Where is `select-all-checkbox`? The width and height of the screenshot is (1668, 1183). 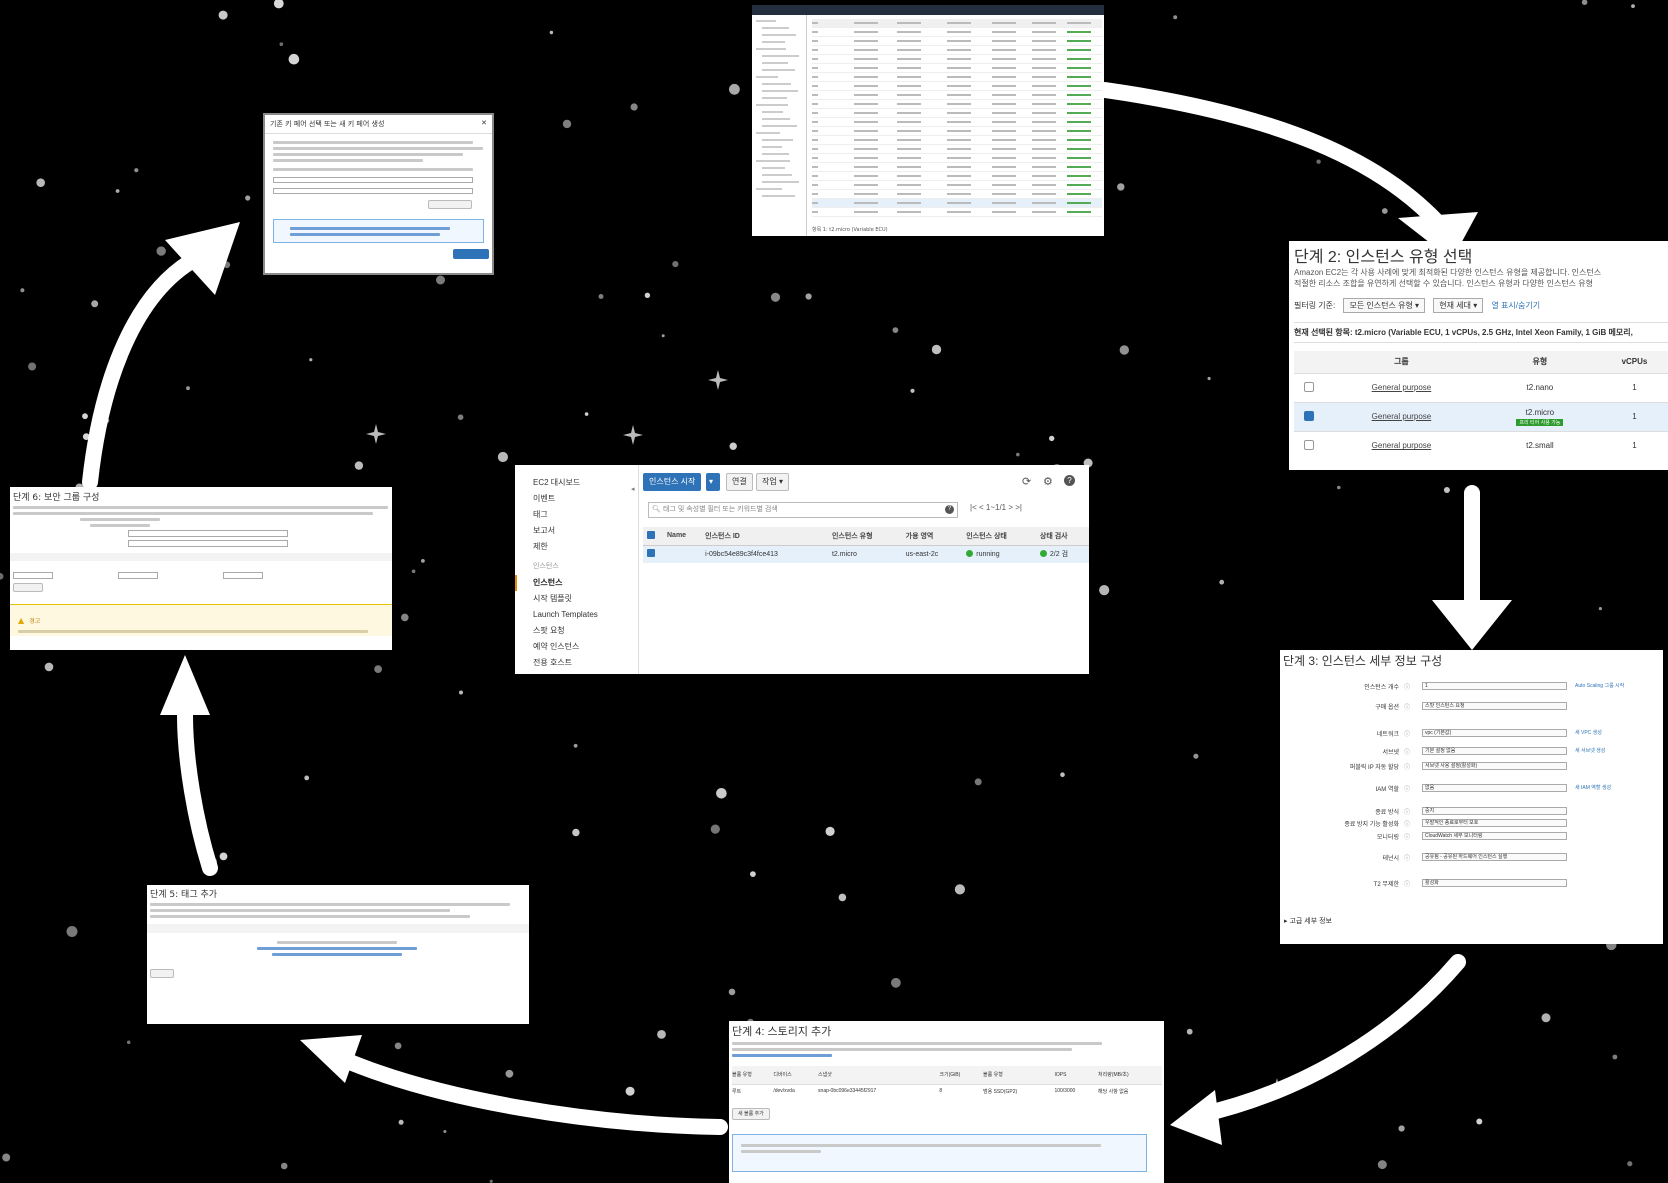
select-all-checkbox is located at coordinates (651, 534).